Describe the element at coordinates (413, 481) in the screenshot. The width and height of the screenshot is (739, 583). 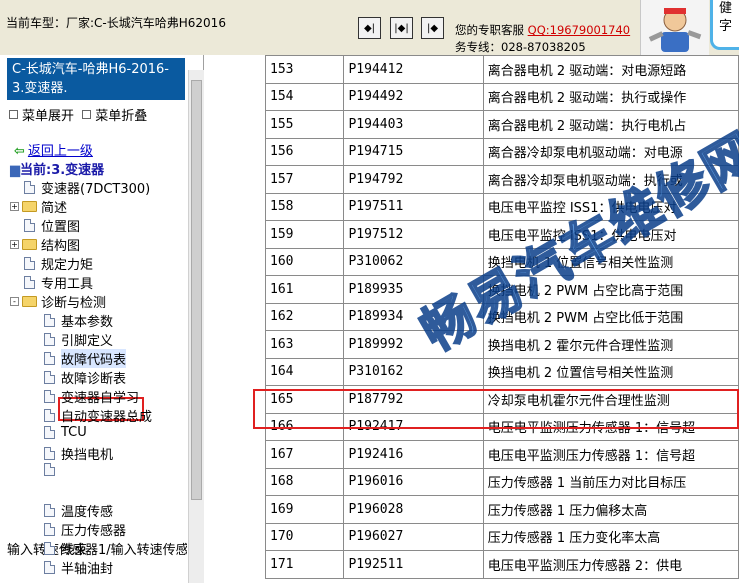
I see `fault-code-cell: P196016` at that location.